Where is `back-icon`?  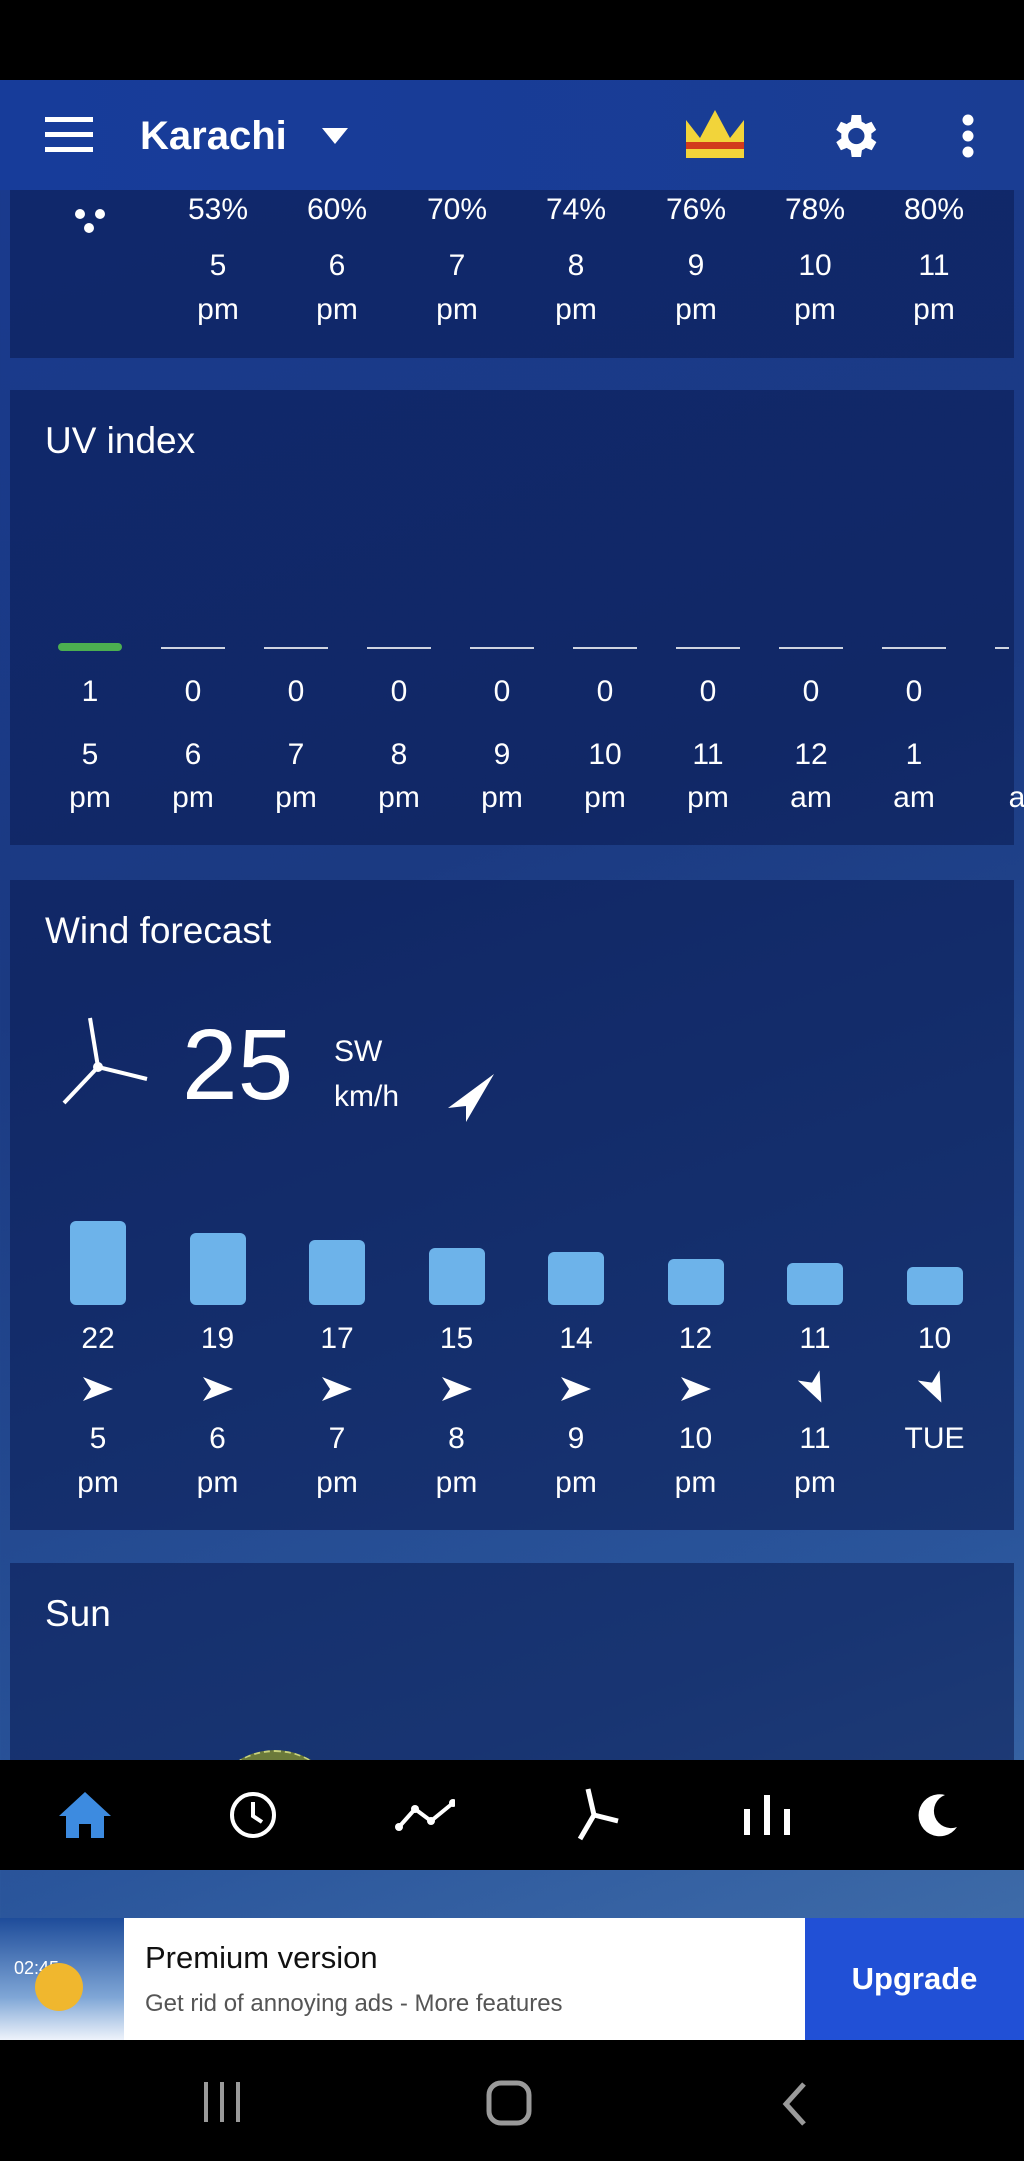 back-icon is located at coordinates (795, 2104).